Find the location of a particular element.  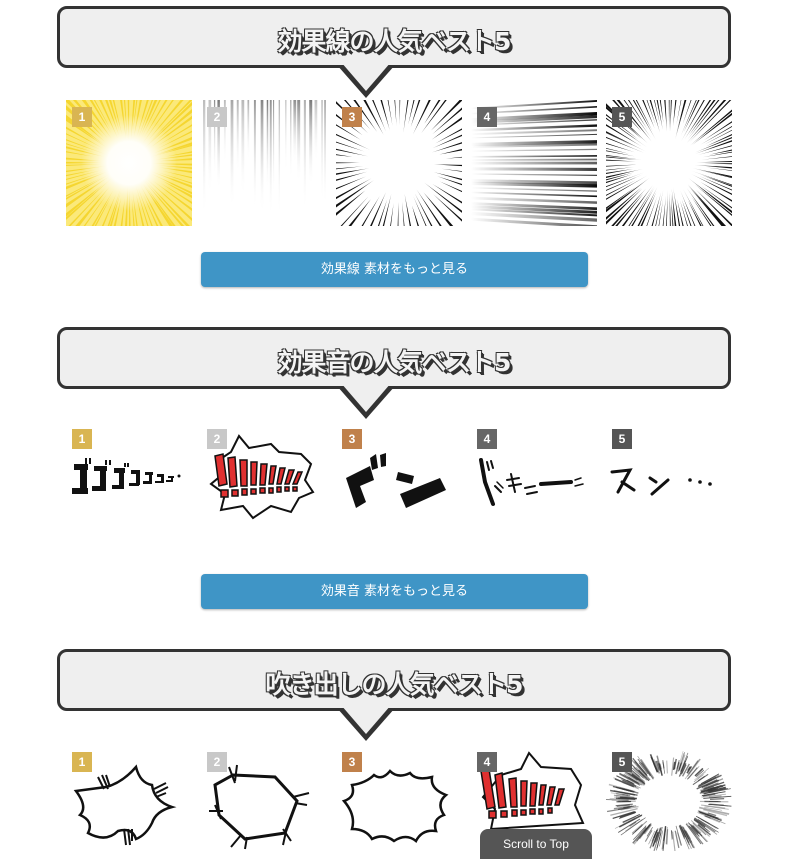

section-title-bubble: 効果音の人気ベスト5 is located at coordinates (394, 358).